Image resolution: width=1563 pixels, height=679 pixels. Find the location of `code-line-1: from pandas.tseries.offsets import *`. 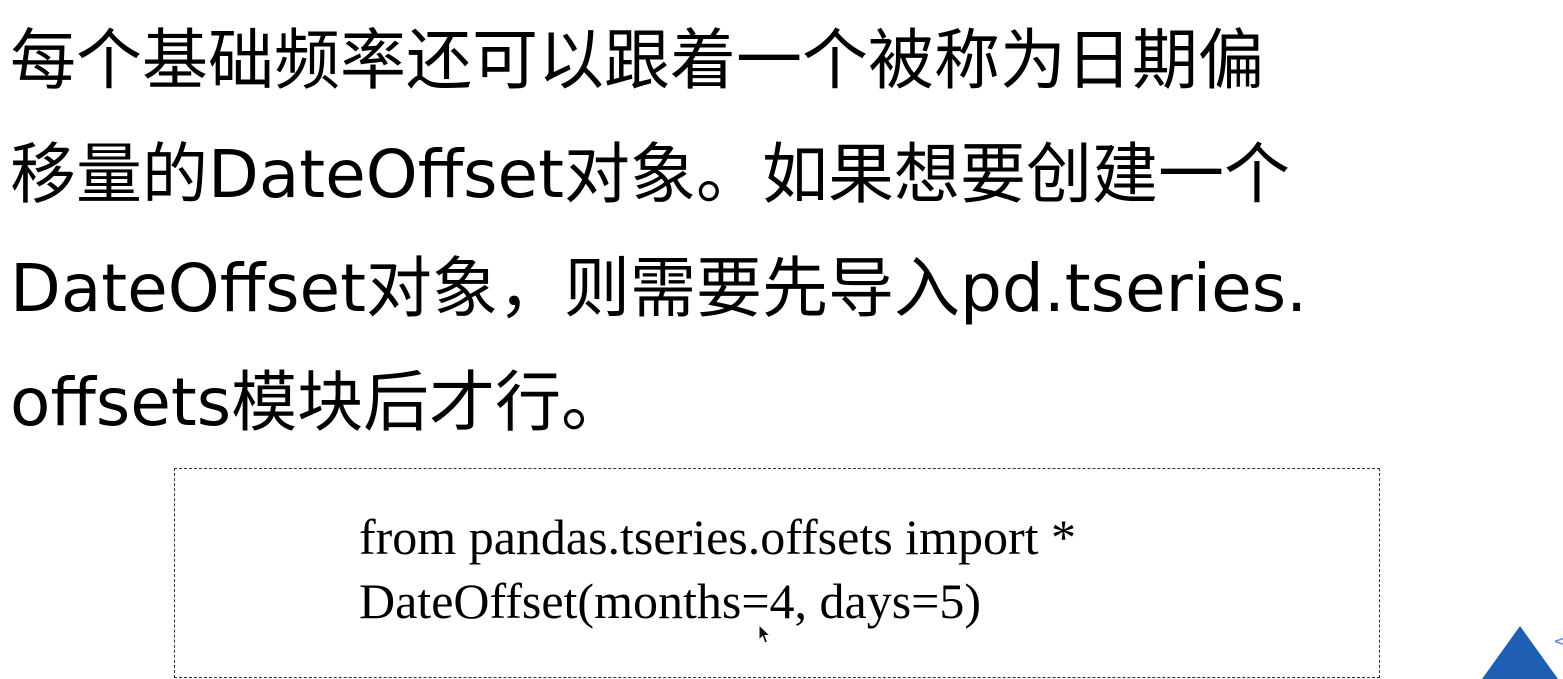

code-line-1: from pandas.tseries.offsets import * is located at coordinates (717, 537).